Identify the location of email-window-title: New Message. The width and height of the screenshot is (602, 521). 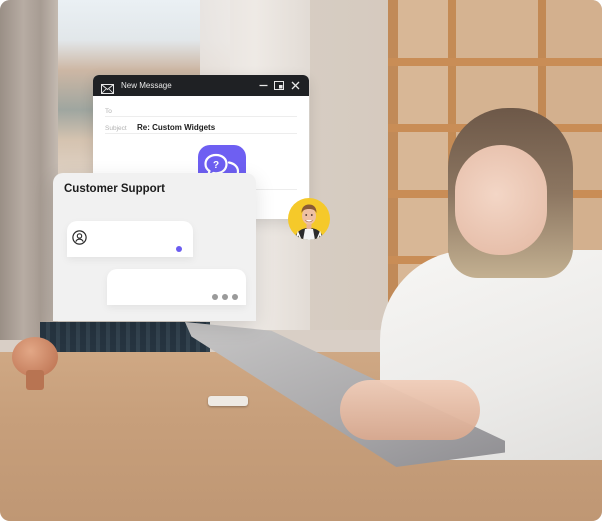
(146, 85).